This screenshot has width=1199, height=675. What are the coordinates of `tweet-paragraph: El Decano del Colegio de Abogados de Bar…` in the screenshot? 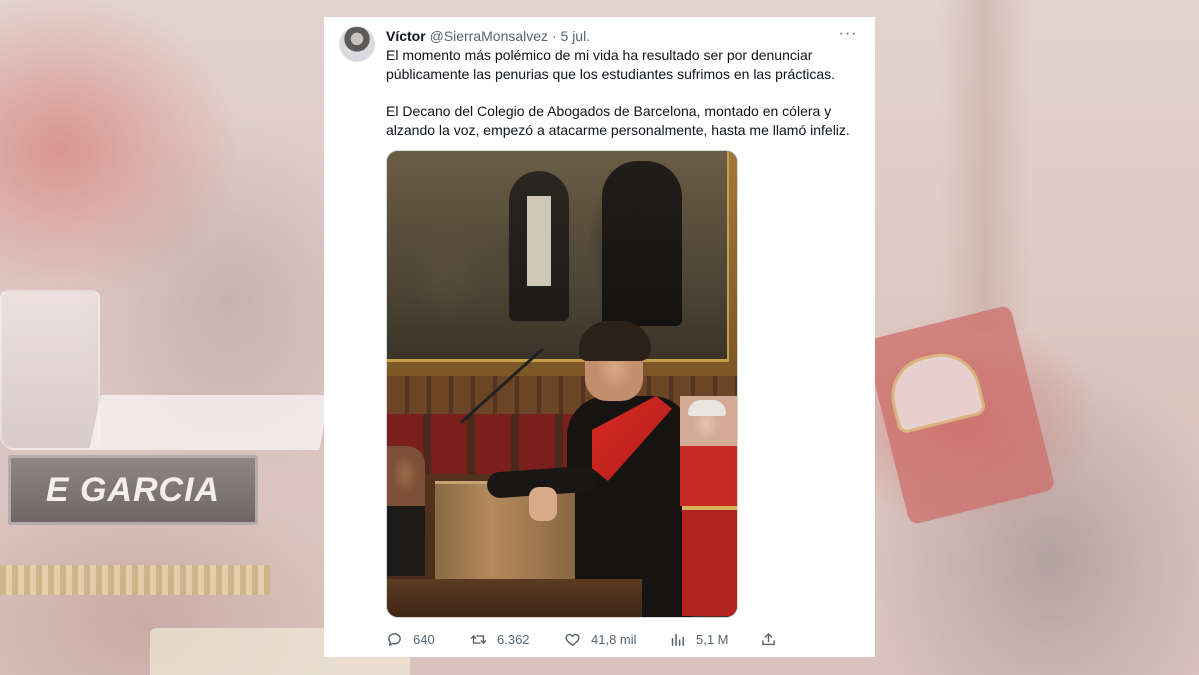 It's located at (618, 120).